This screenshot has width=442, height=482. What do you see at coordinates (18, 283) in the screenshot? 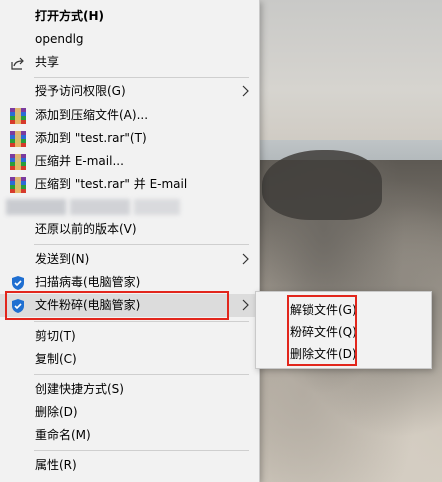
I see `shield-icon` at bounding box center [18, 283].